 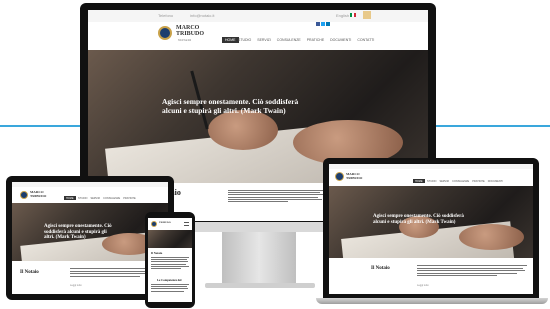 What do you see at coordinates (340, 40) in the screenshot?
I see `nav-item-documenti: DOCUMENTI` at bounding box center [340, 40].